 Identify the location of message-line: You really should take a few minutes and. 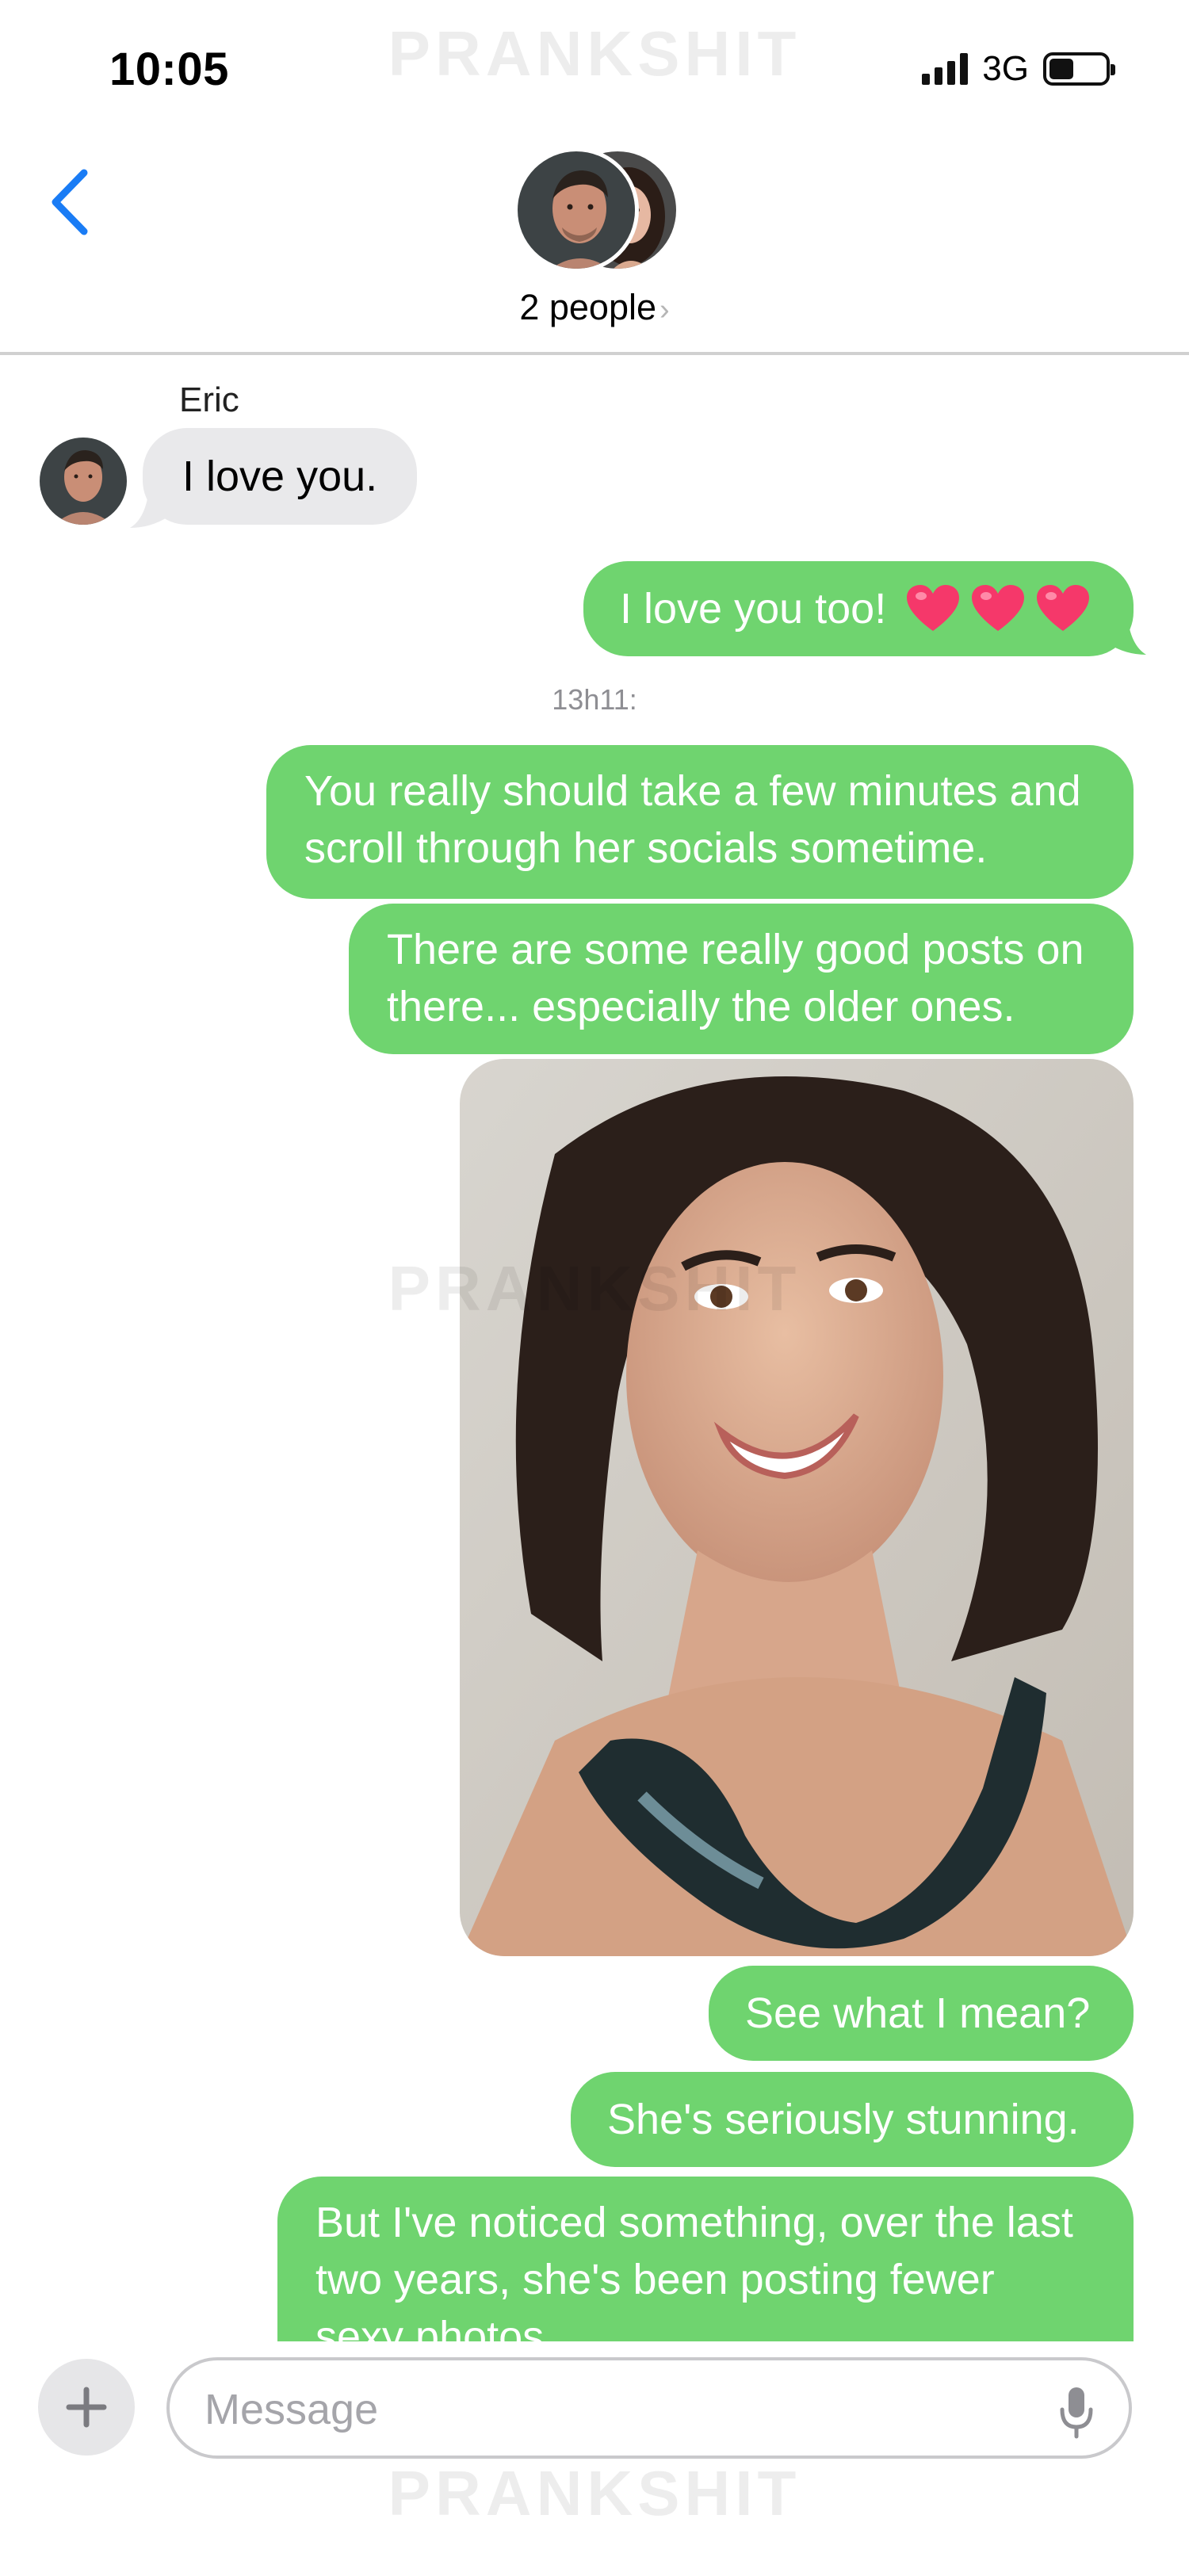
(692, 791).